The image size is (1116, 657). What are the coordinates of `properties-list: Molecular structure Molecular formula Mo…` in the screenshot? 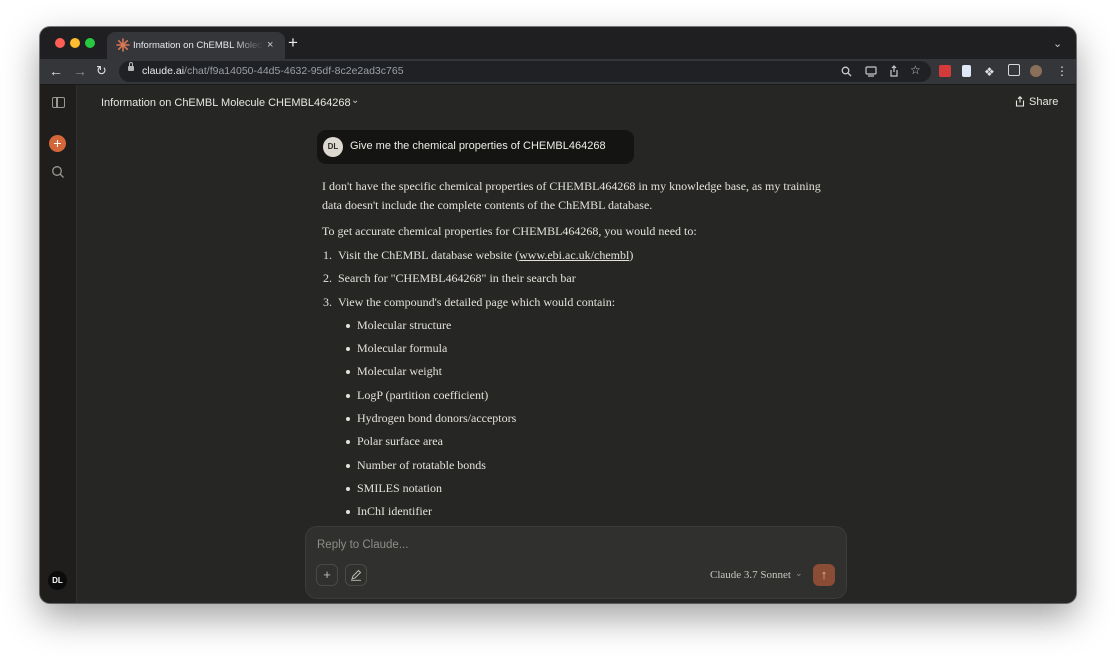 It's located at (572, 418).